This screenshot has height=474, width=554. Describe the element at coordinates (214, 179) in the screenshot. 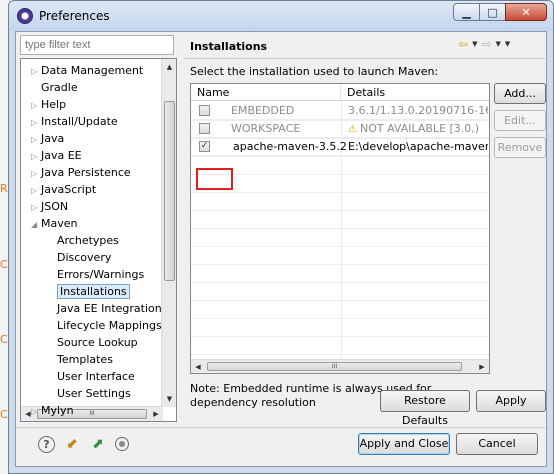

I see `checkbox-highlight-annotation` at that location.